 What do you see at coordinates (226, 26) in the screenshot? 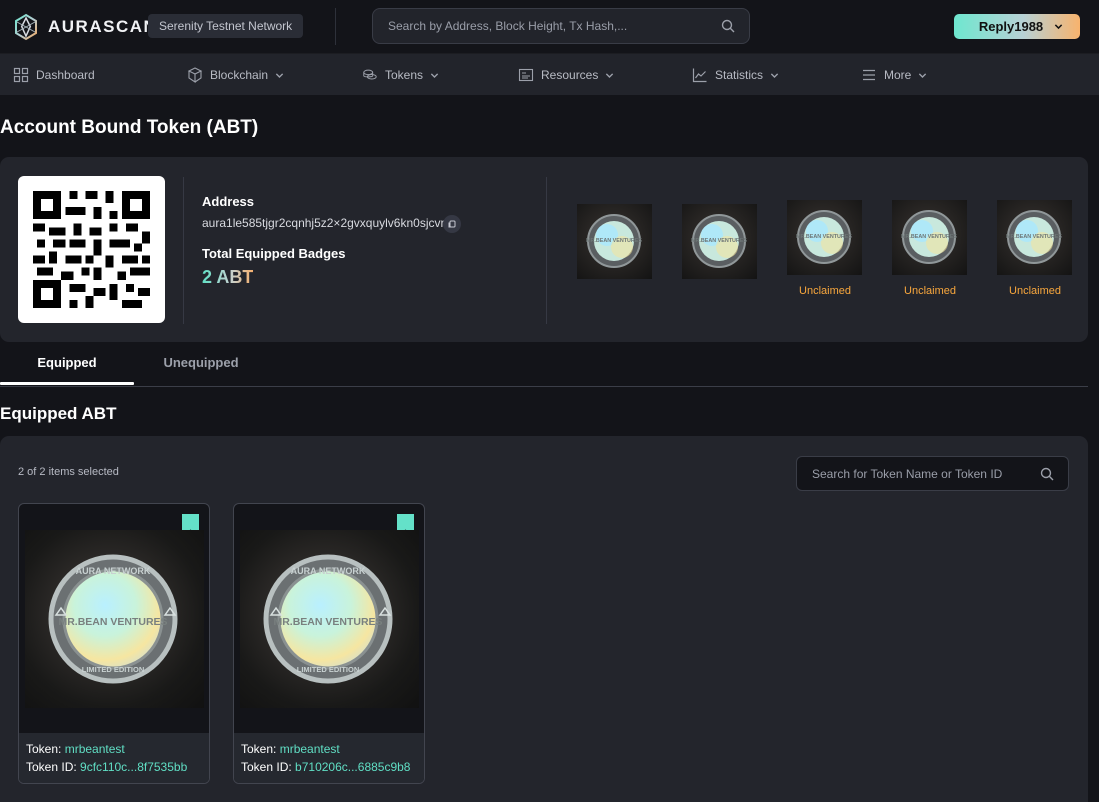
I see `network-badge: Serenity Testnet Network` at bounding box center [226, 26].